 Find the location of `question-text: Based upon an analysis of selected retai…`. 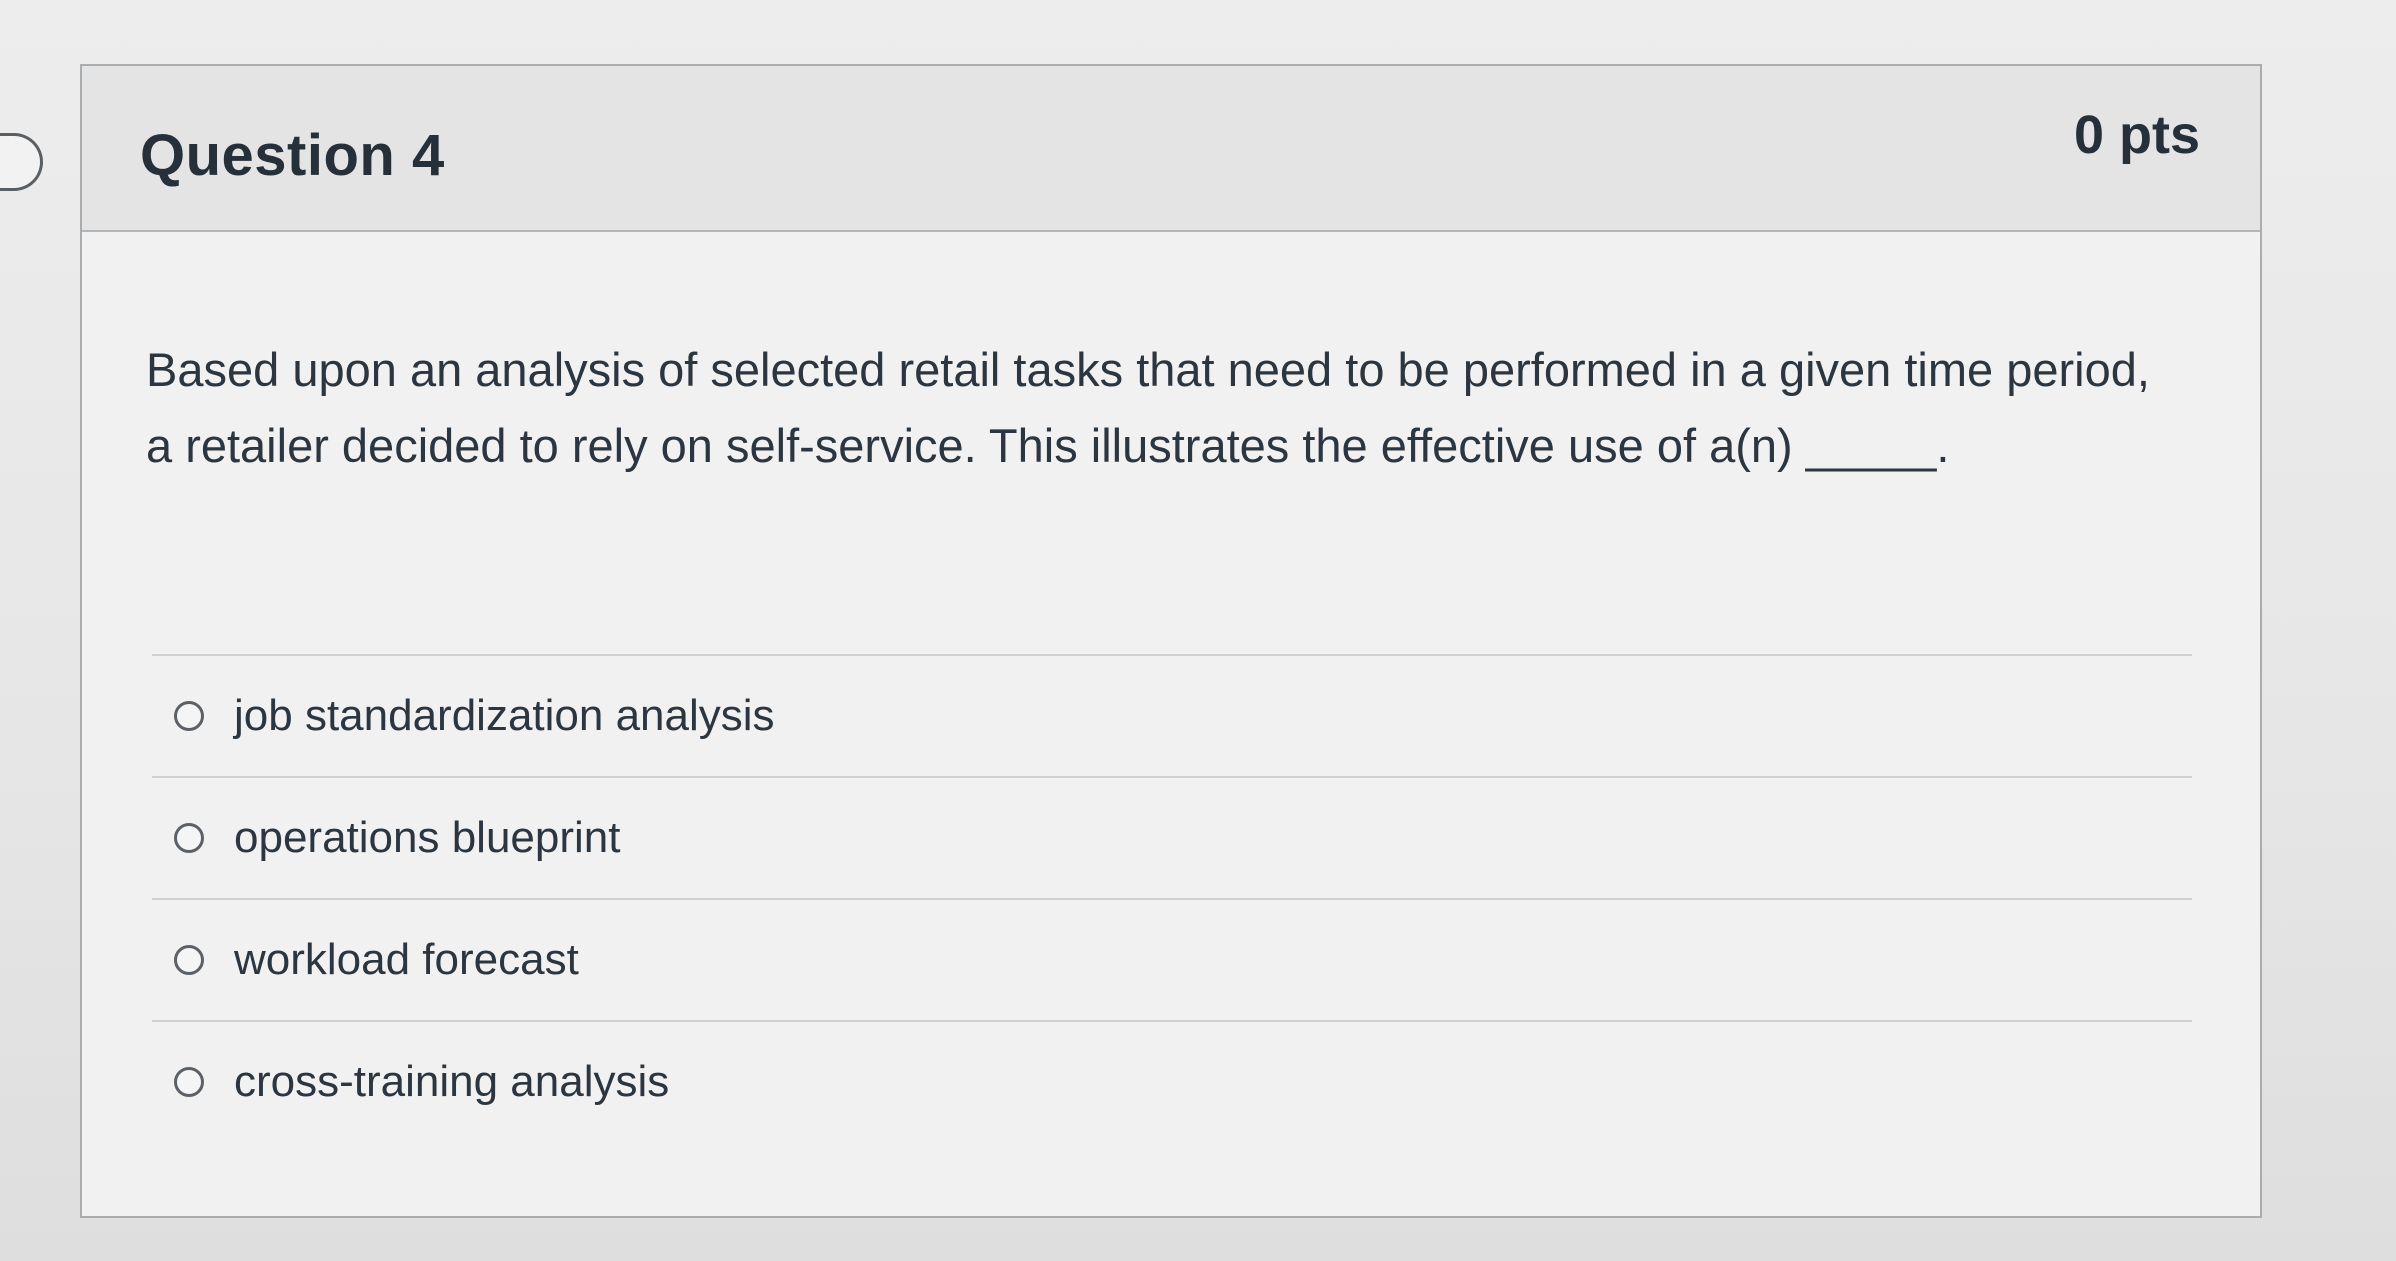

question-text: Based upon an analysis of selected retai… is located at coordinates (1148, 407).